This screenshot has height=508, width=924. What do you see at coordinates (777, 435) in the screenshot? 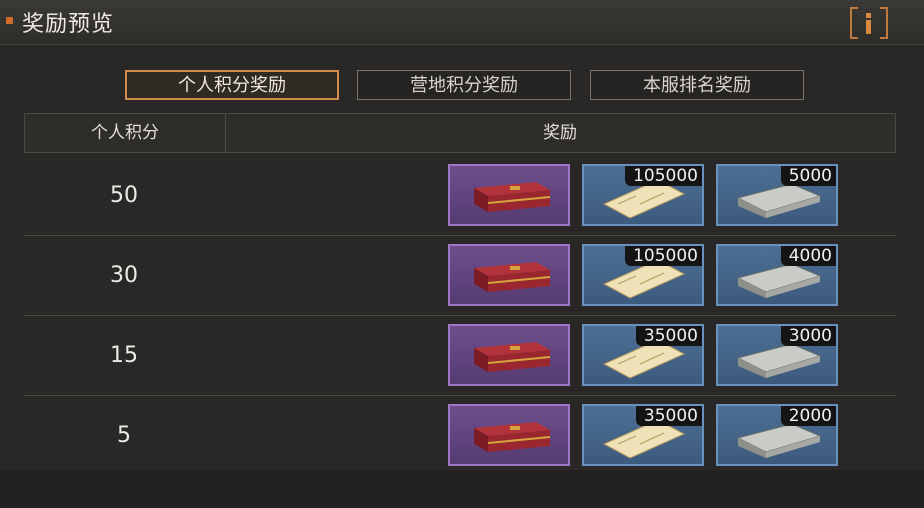
I see `reward-item-cash: 2000` at bounding box center [777, 435].